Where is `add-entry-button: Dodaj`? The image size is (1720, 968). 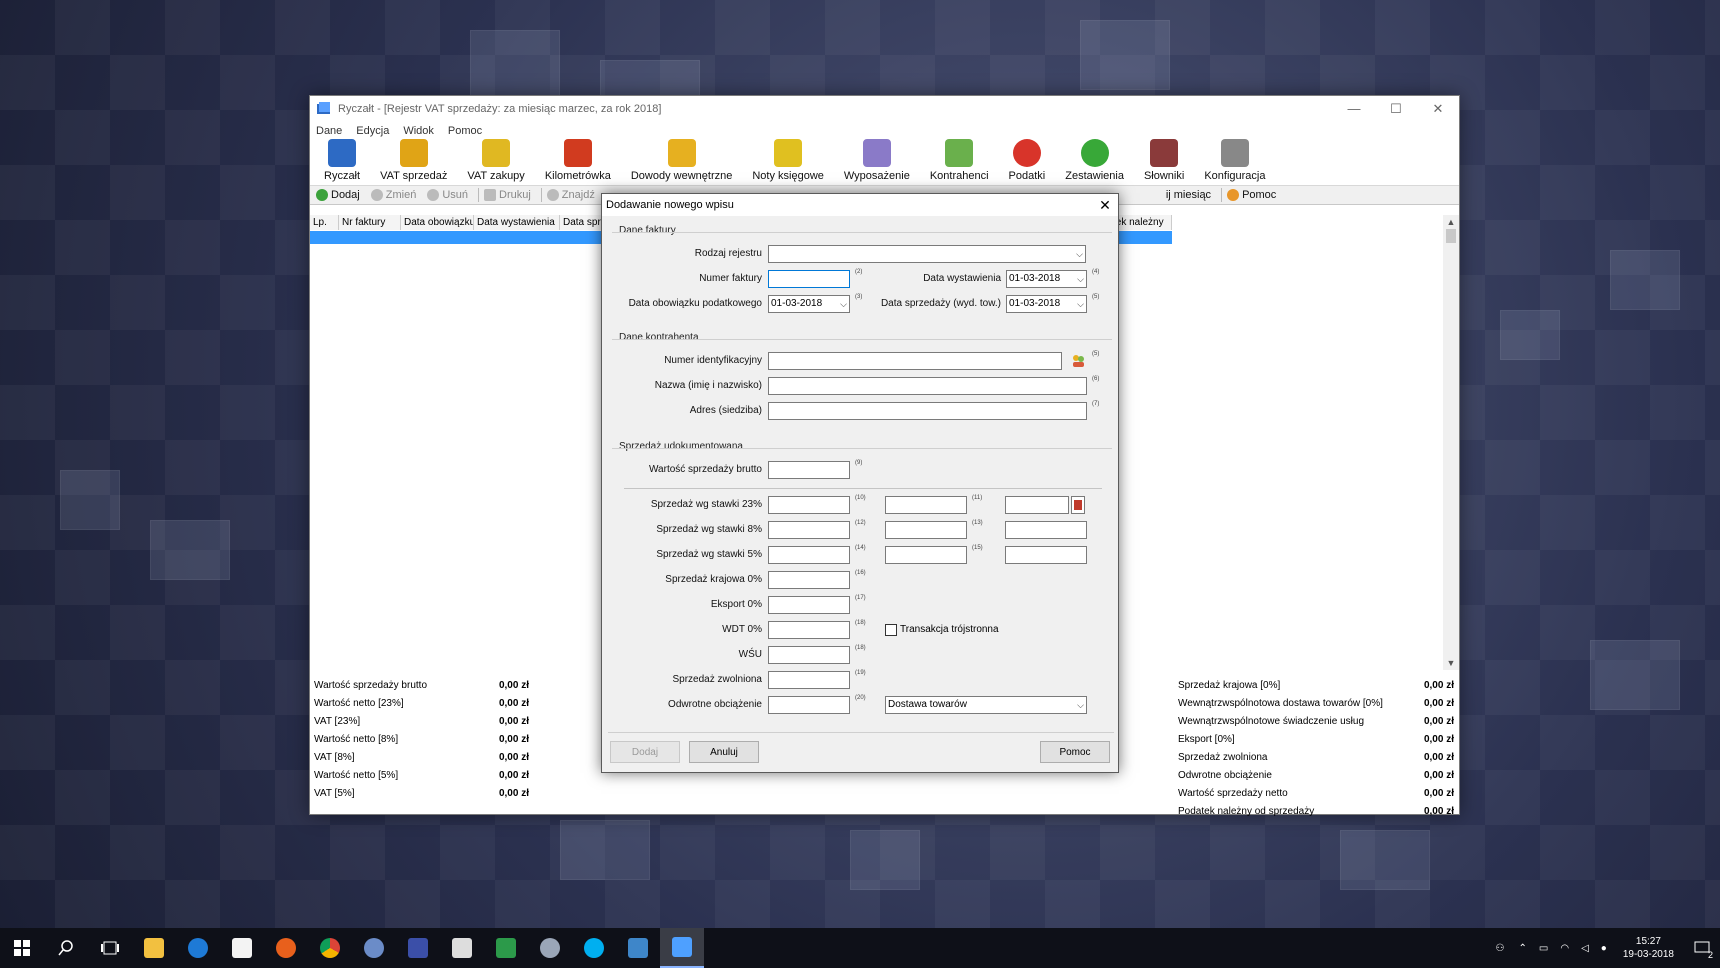 add-entry-button: Dodaj is located at coordinates (645, 752).